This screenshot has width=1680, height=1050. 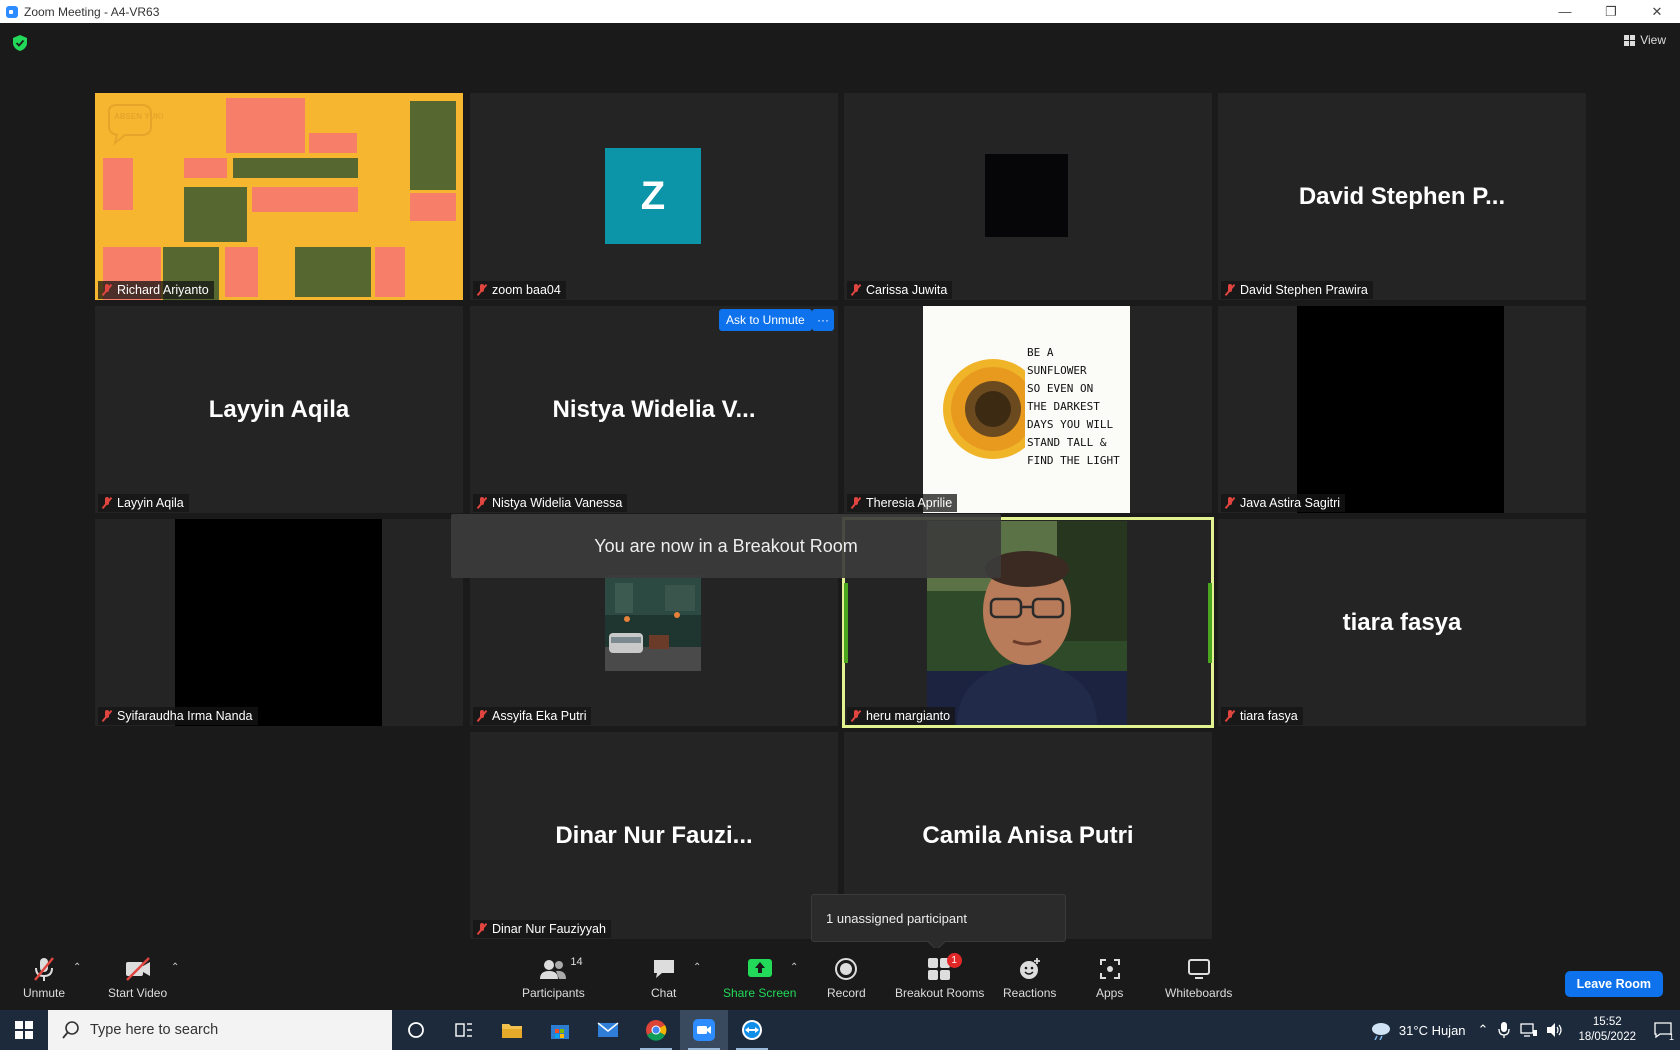 What do you see at coordinates (846, 969) in the screenshot?
I see `record-icon` at bounding box center [846, 969].